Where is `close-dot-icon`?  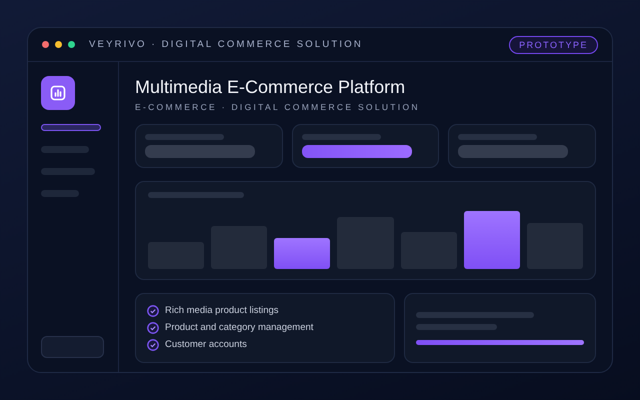 close-dot-icon is located at coordinates (45, 44).